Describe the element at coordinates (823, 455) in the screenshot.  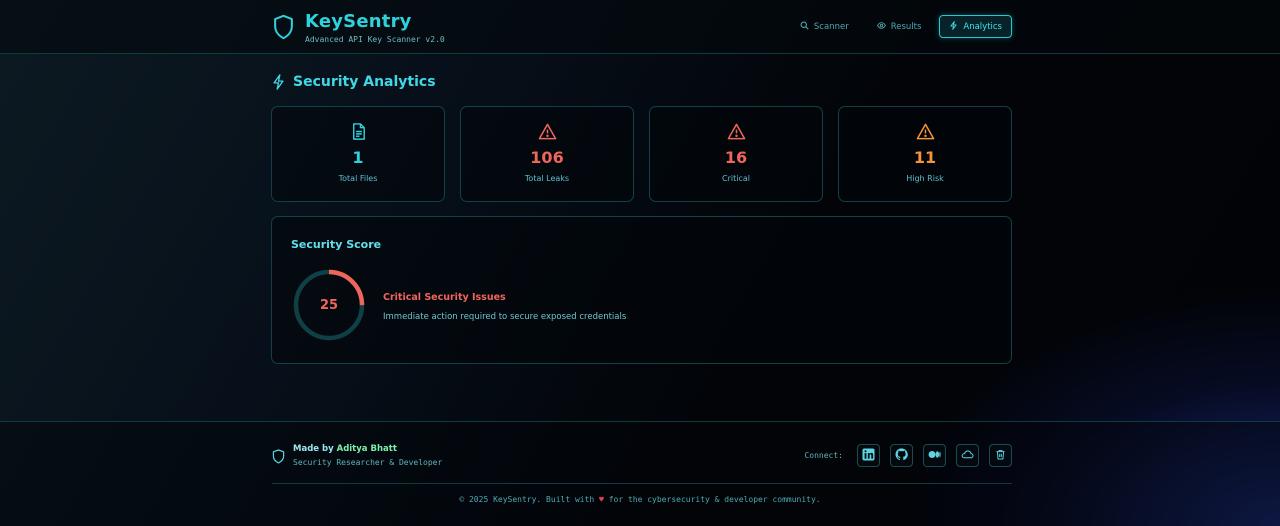
I see `connect-label: Connect:` at that location.